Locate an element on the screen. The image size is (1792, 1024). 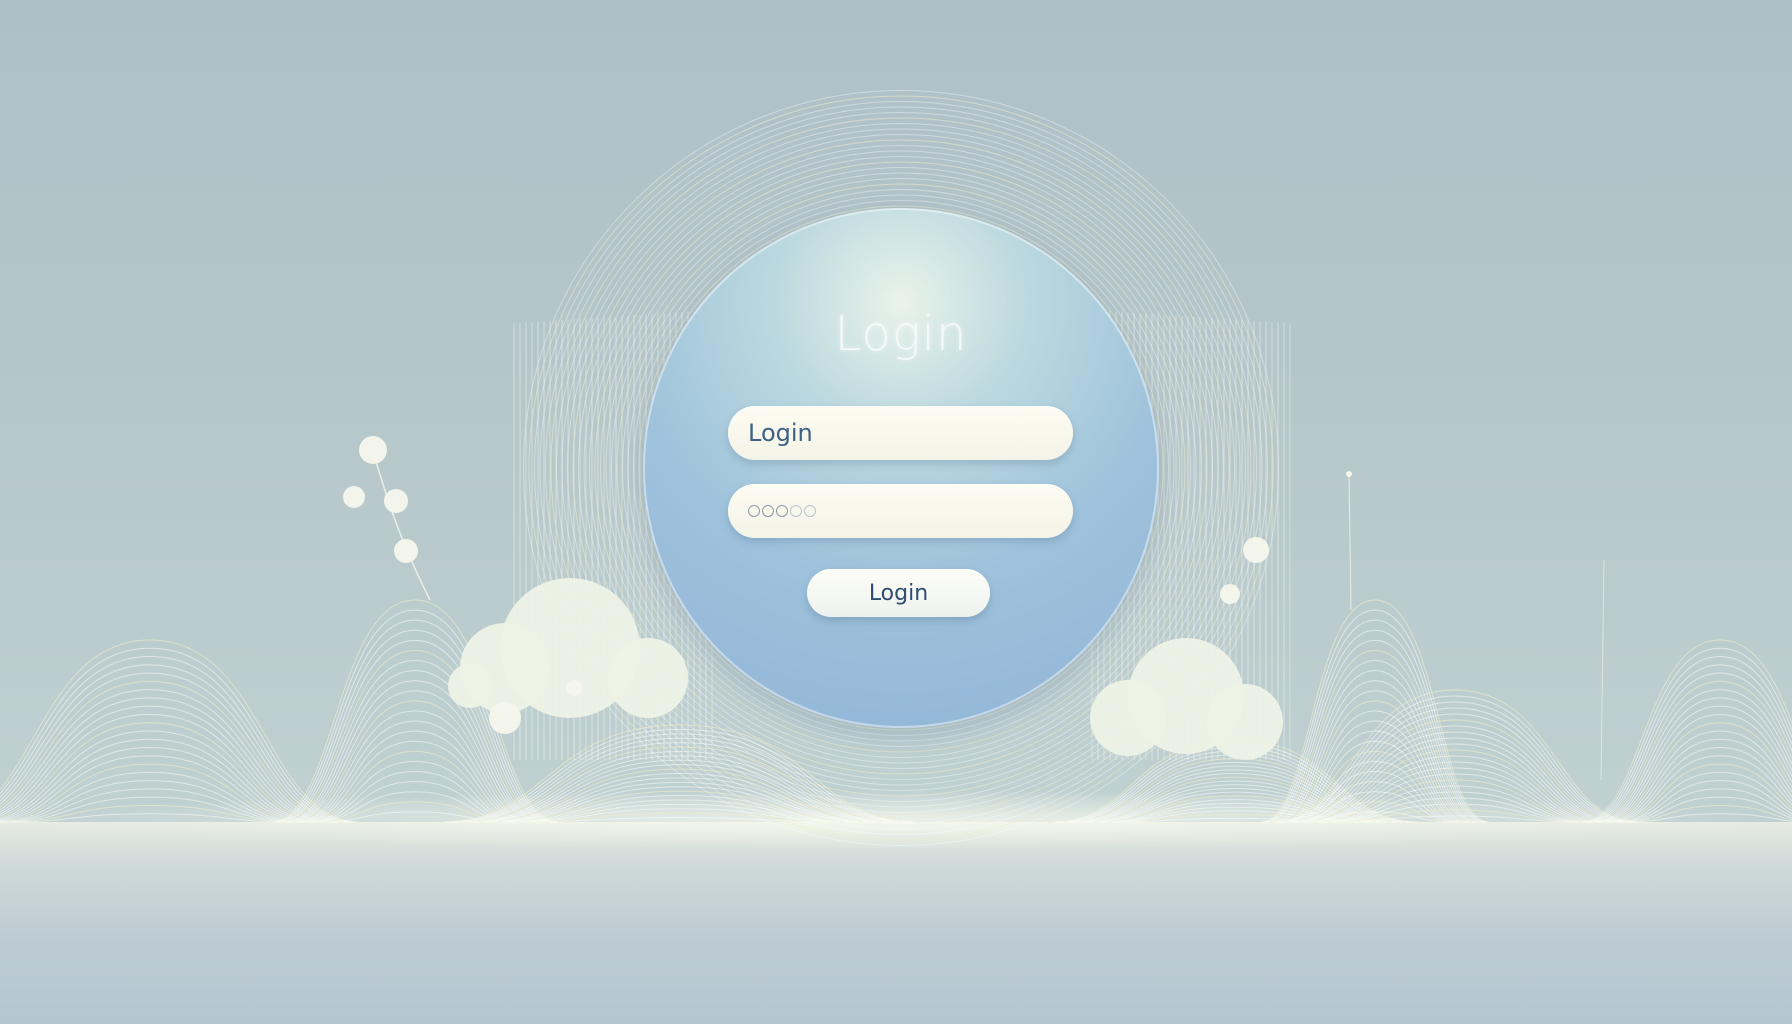
login-button: Login is located at coordinates (898, 593).